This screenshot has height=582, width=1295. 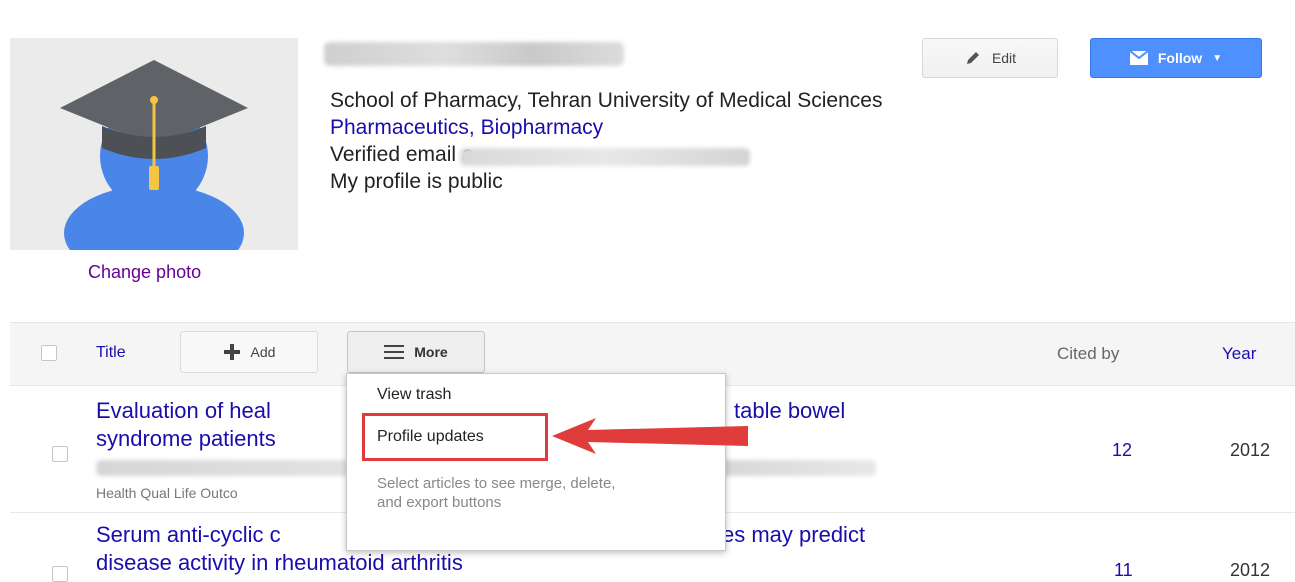 I want to click on edit-button: Edit, so click(x=990, y=58).